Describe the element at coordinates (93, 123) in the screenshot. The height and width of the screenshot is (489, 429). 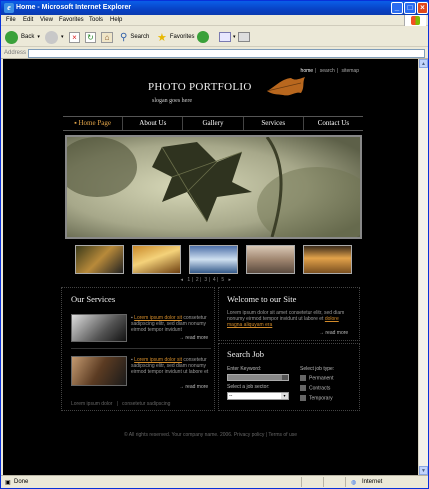
I see `nav-home-page: ▪ Home Page` at that location.